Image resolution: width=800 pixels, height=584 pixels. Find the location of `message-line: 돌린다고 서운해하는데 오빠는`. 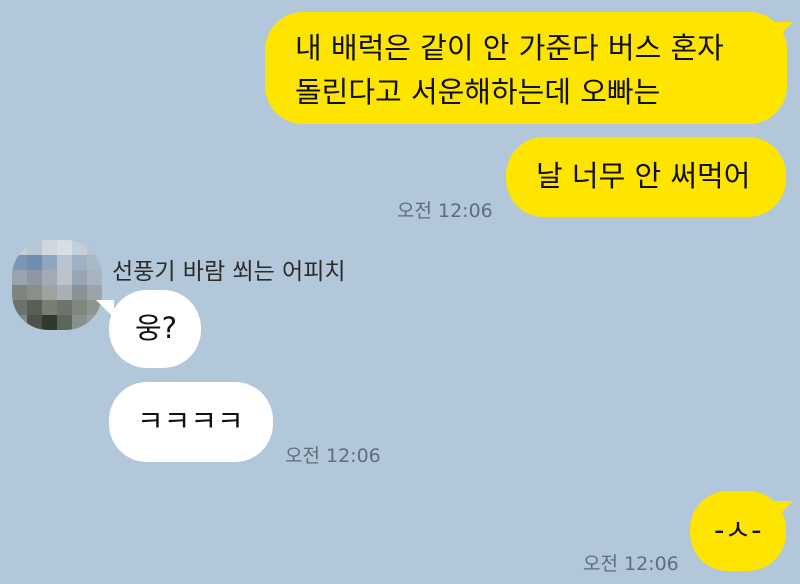

message-line: 돌린다고 서운해하는데 오빠는 is located at coordinates (478, 92).